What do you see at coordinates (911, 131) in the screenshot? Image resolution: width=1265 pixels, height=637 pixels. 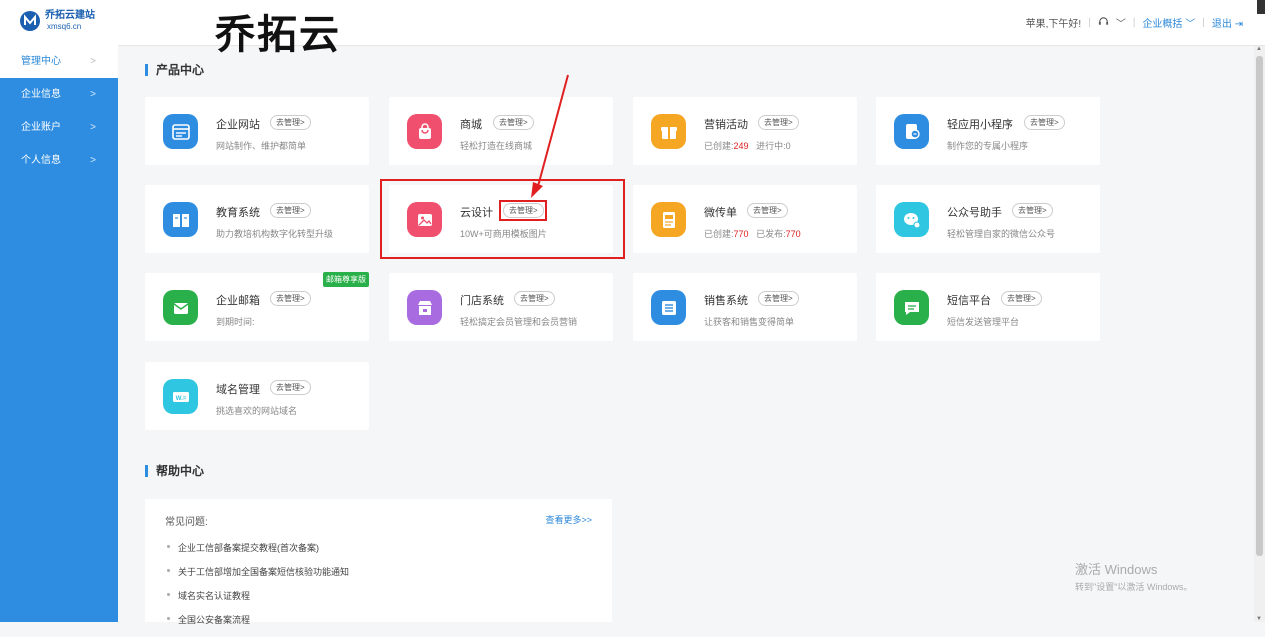 I see `miniprogram-icon` at bounding box center [911, 131].